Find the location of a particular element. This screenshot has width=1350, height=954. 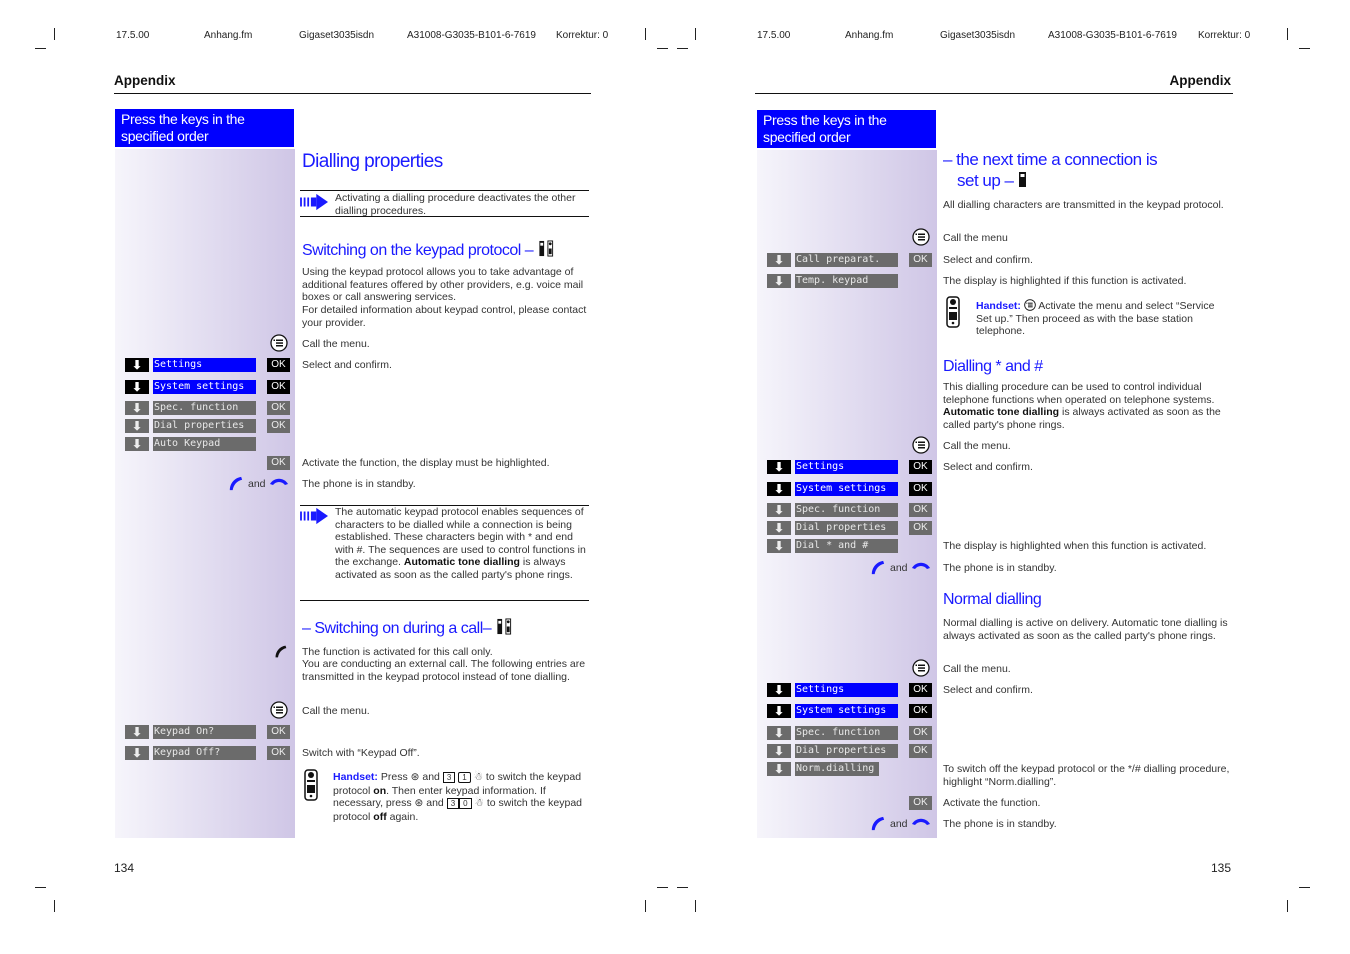

menu-label: Norm.dialling is located at coordinates (837, 769).